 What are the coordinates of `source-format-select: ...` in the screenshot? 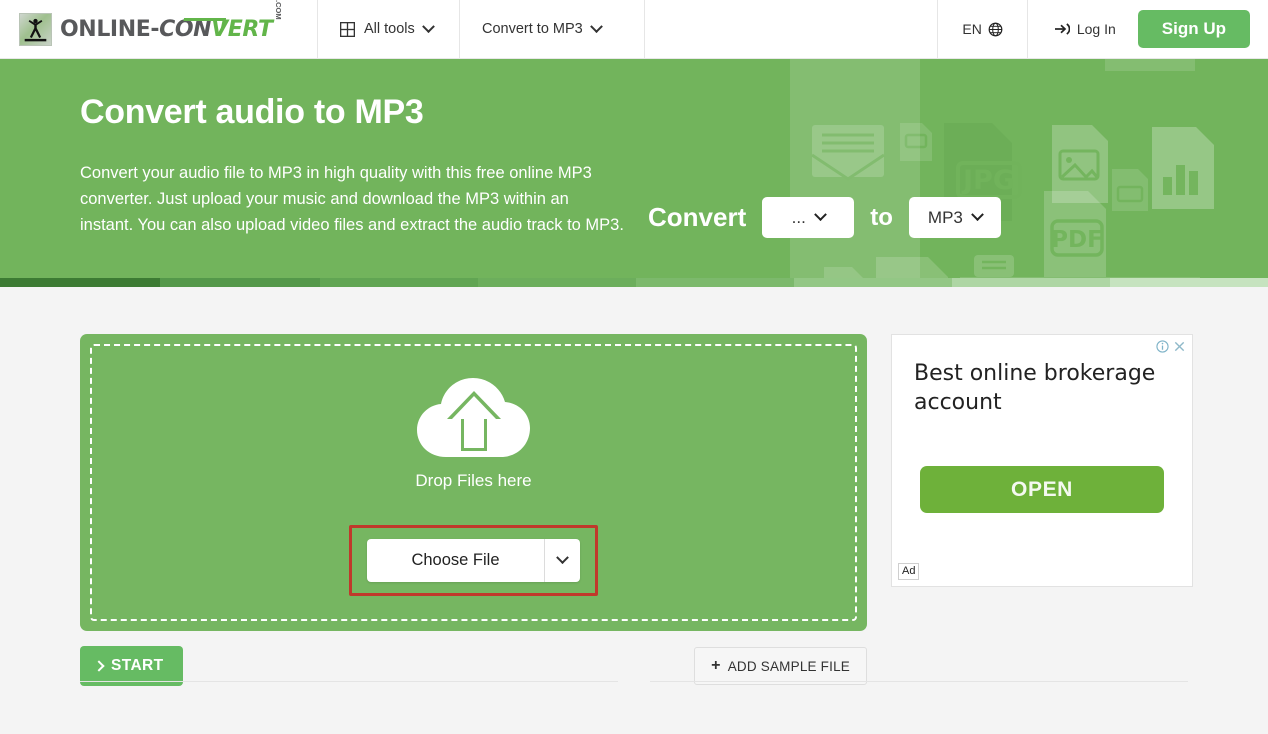 It's located at (808, 218).